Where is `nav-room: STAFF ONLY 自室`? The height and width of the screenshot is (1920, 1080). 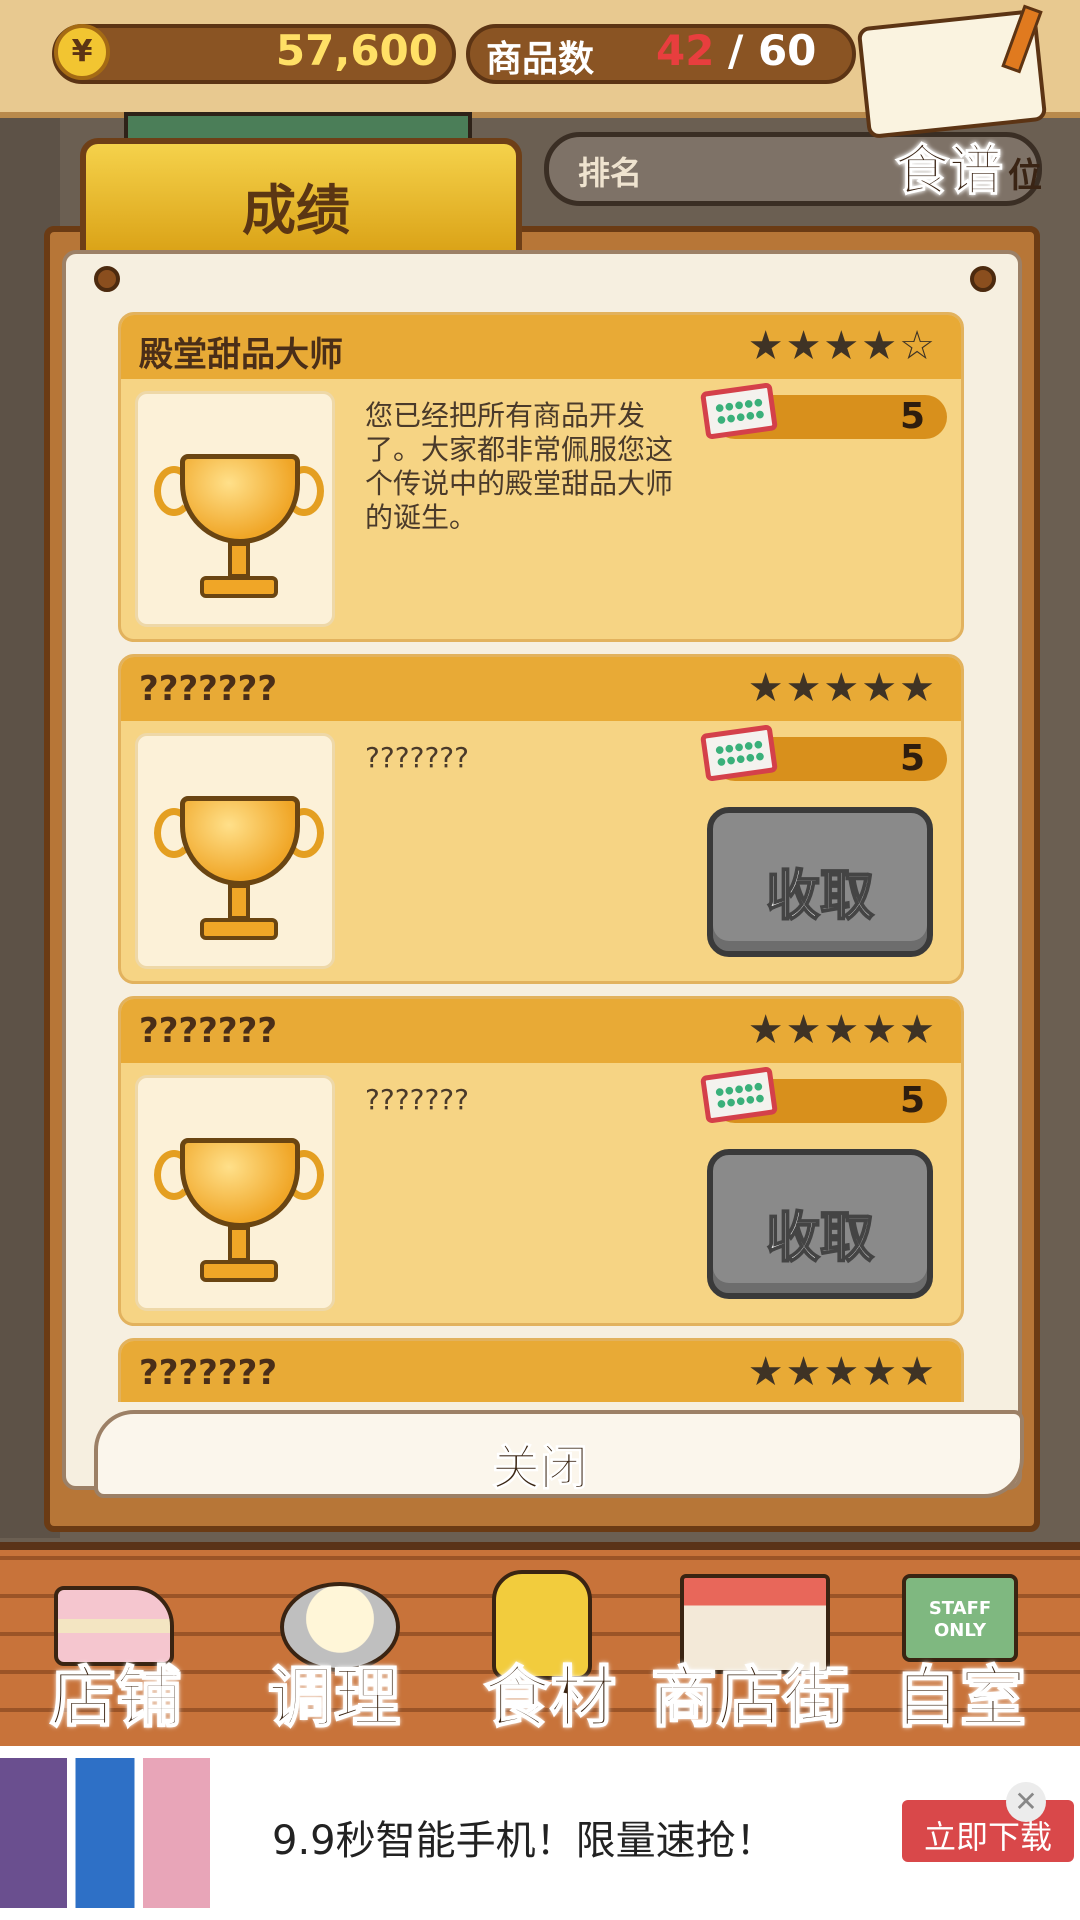
nav-room: STAFF ONLY 自室 is located at coordinates (960, 1653).